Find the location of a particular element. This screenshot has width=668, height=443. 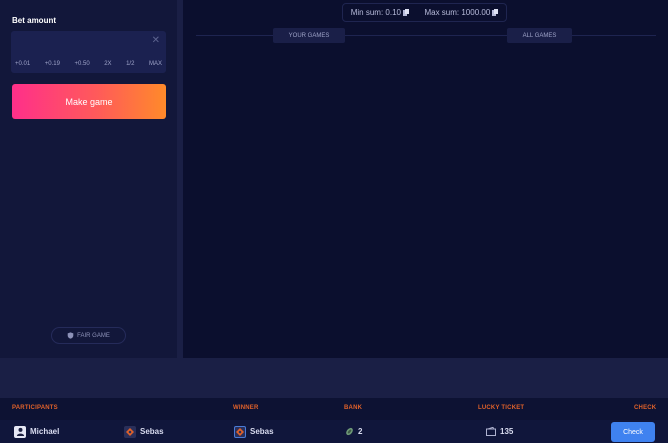

header-lucky-ticket: LUCKY TICKET is located at coordinates (501, 408).